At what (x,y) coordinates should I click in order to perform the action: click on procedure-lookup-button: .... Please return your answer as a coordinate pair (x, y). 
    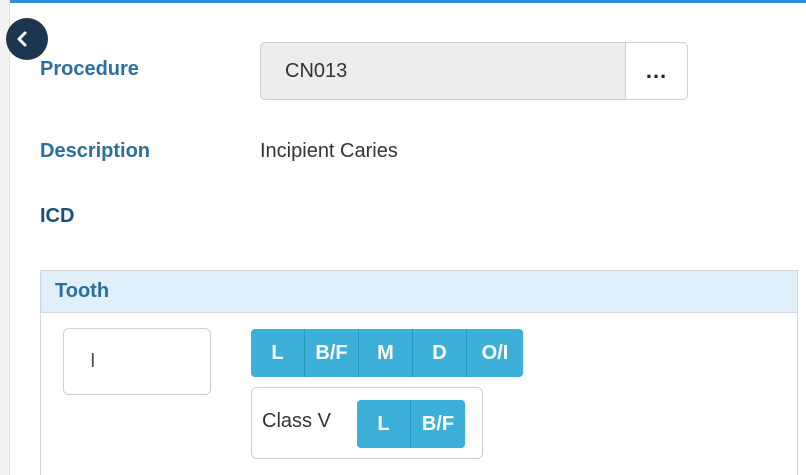
    Looking at the image, I should click on (656, 71).